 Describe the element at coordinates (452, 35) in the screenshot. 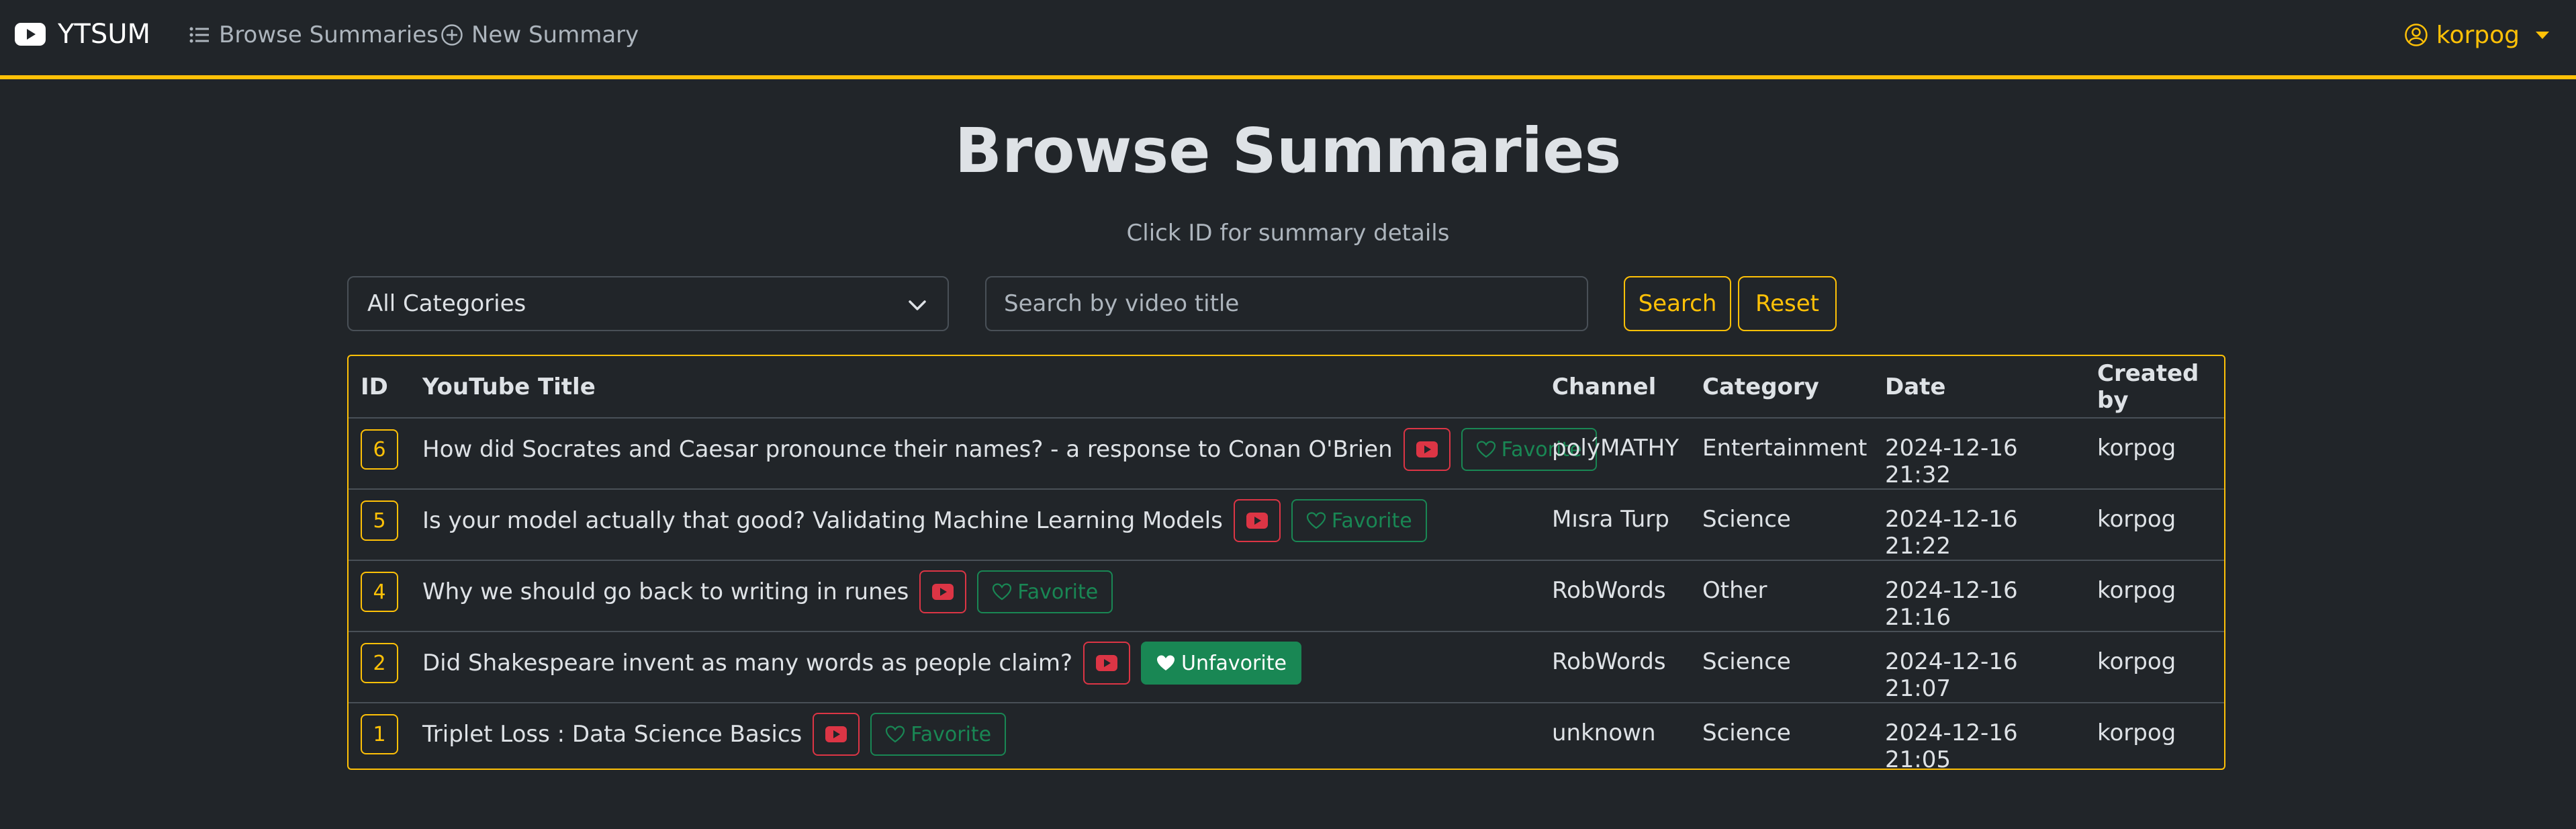

I see `plus-circle-icon` at that location.